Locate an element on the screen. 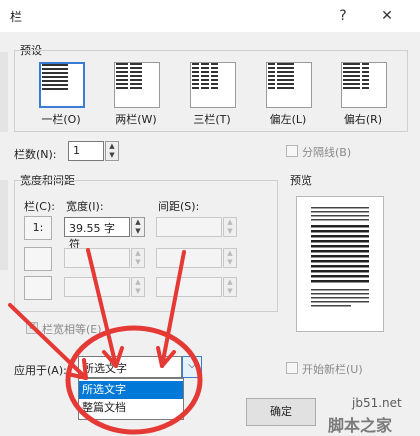 The image size is (420, 436). red-arrows-icon is located at coordinates (97, 314).